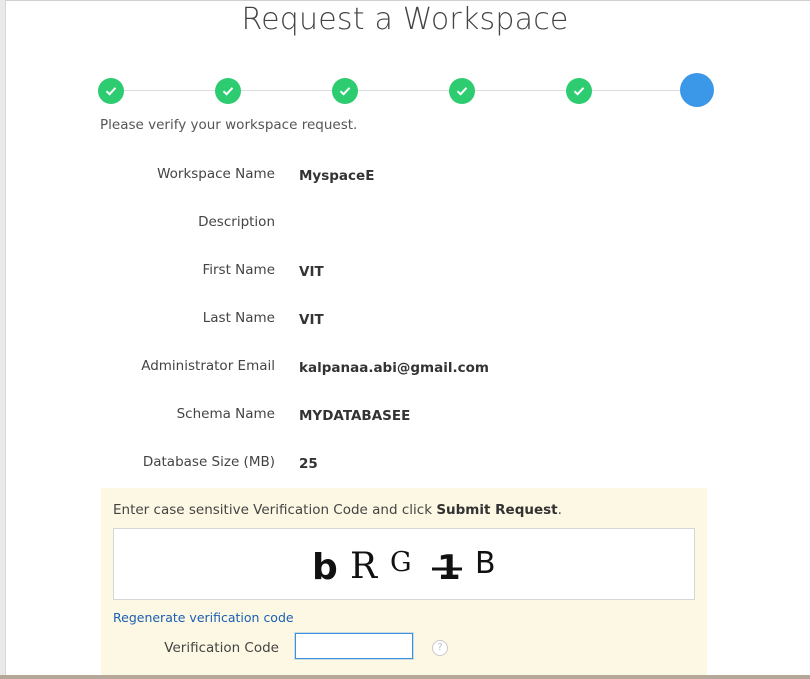 This screenshot has width=810, height=679. Describe the element at coordinates (236, 222) in the screenshot. I see `field-label: Description` at that location.